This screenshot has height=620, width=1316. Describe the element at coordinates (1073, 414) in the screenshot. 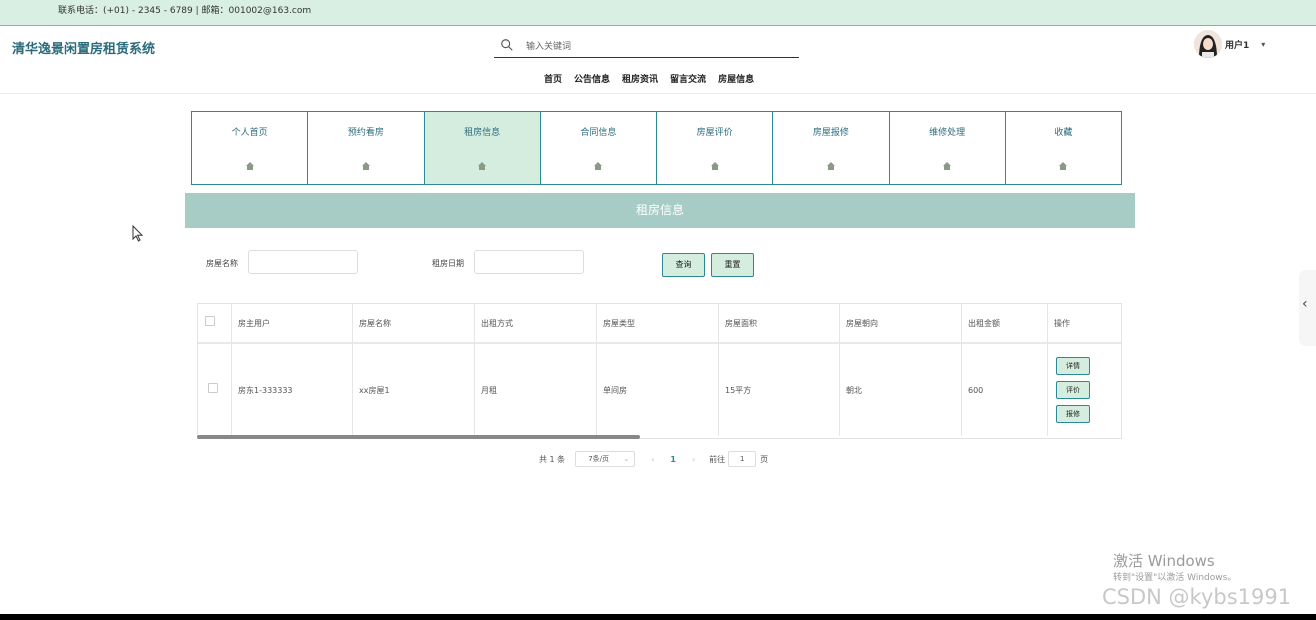

I see `repair-button: 报修` at that location.